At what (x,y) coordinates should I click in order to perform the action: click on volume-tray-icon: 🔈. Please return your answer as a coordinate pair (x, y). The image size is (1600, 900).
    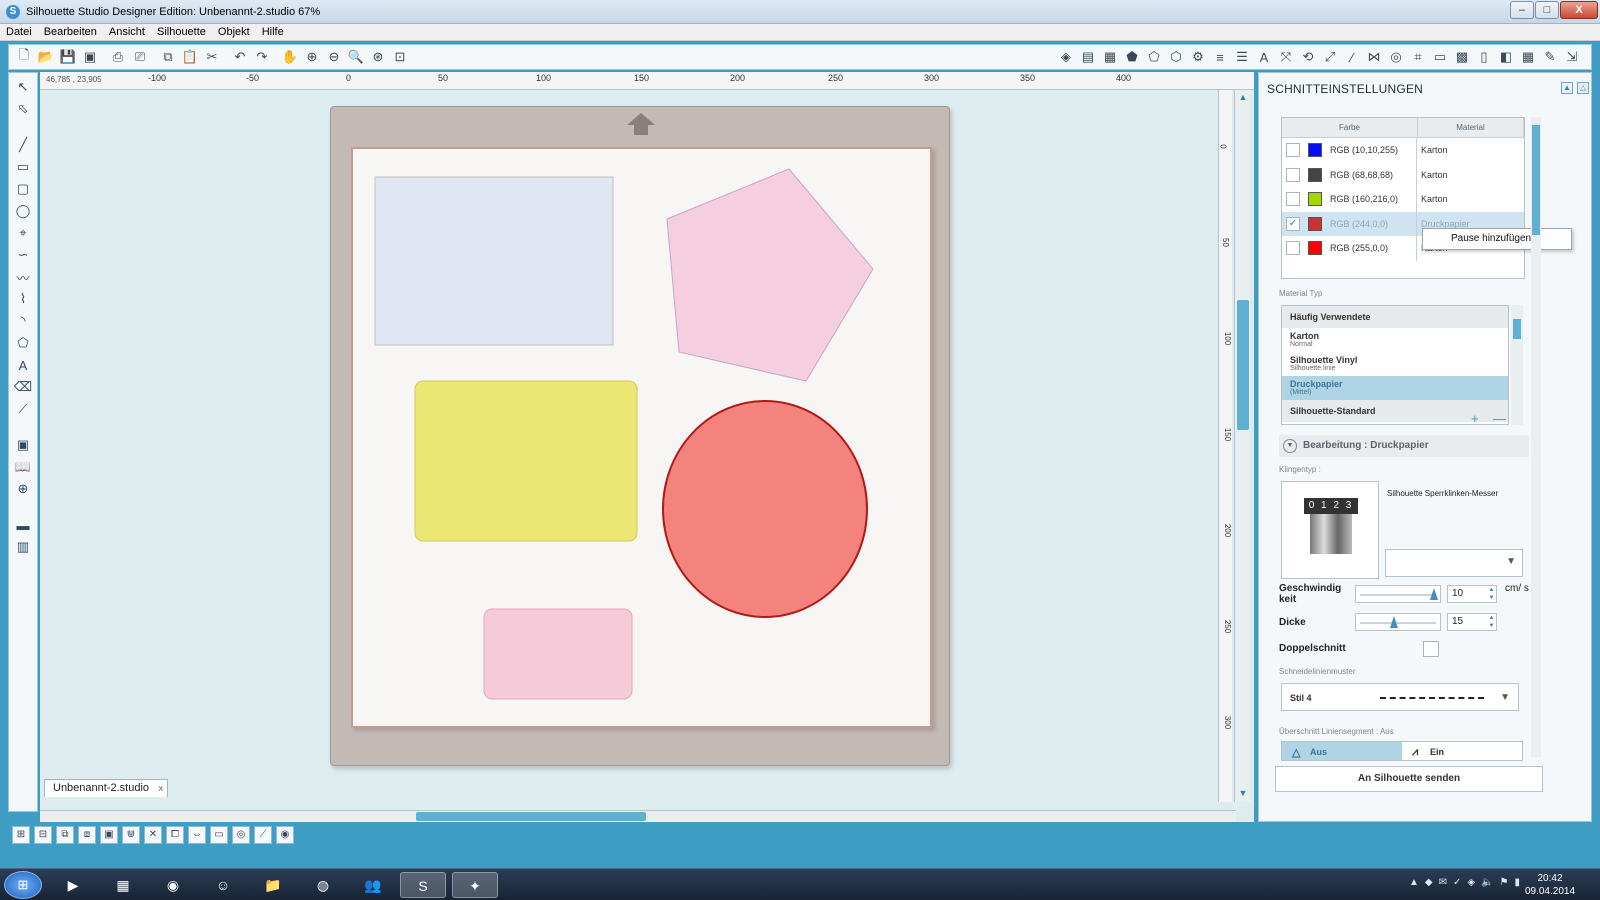
    Looking at the image, I should click on (1487, 882).